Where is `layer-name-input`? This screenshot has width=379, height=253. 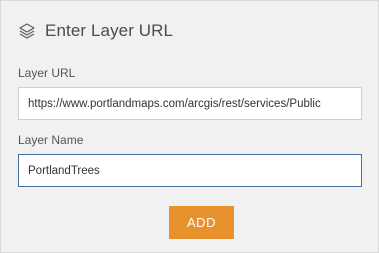 layer-name-input is located at coordinates (190, 170).